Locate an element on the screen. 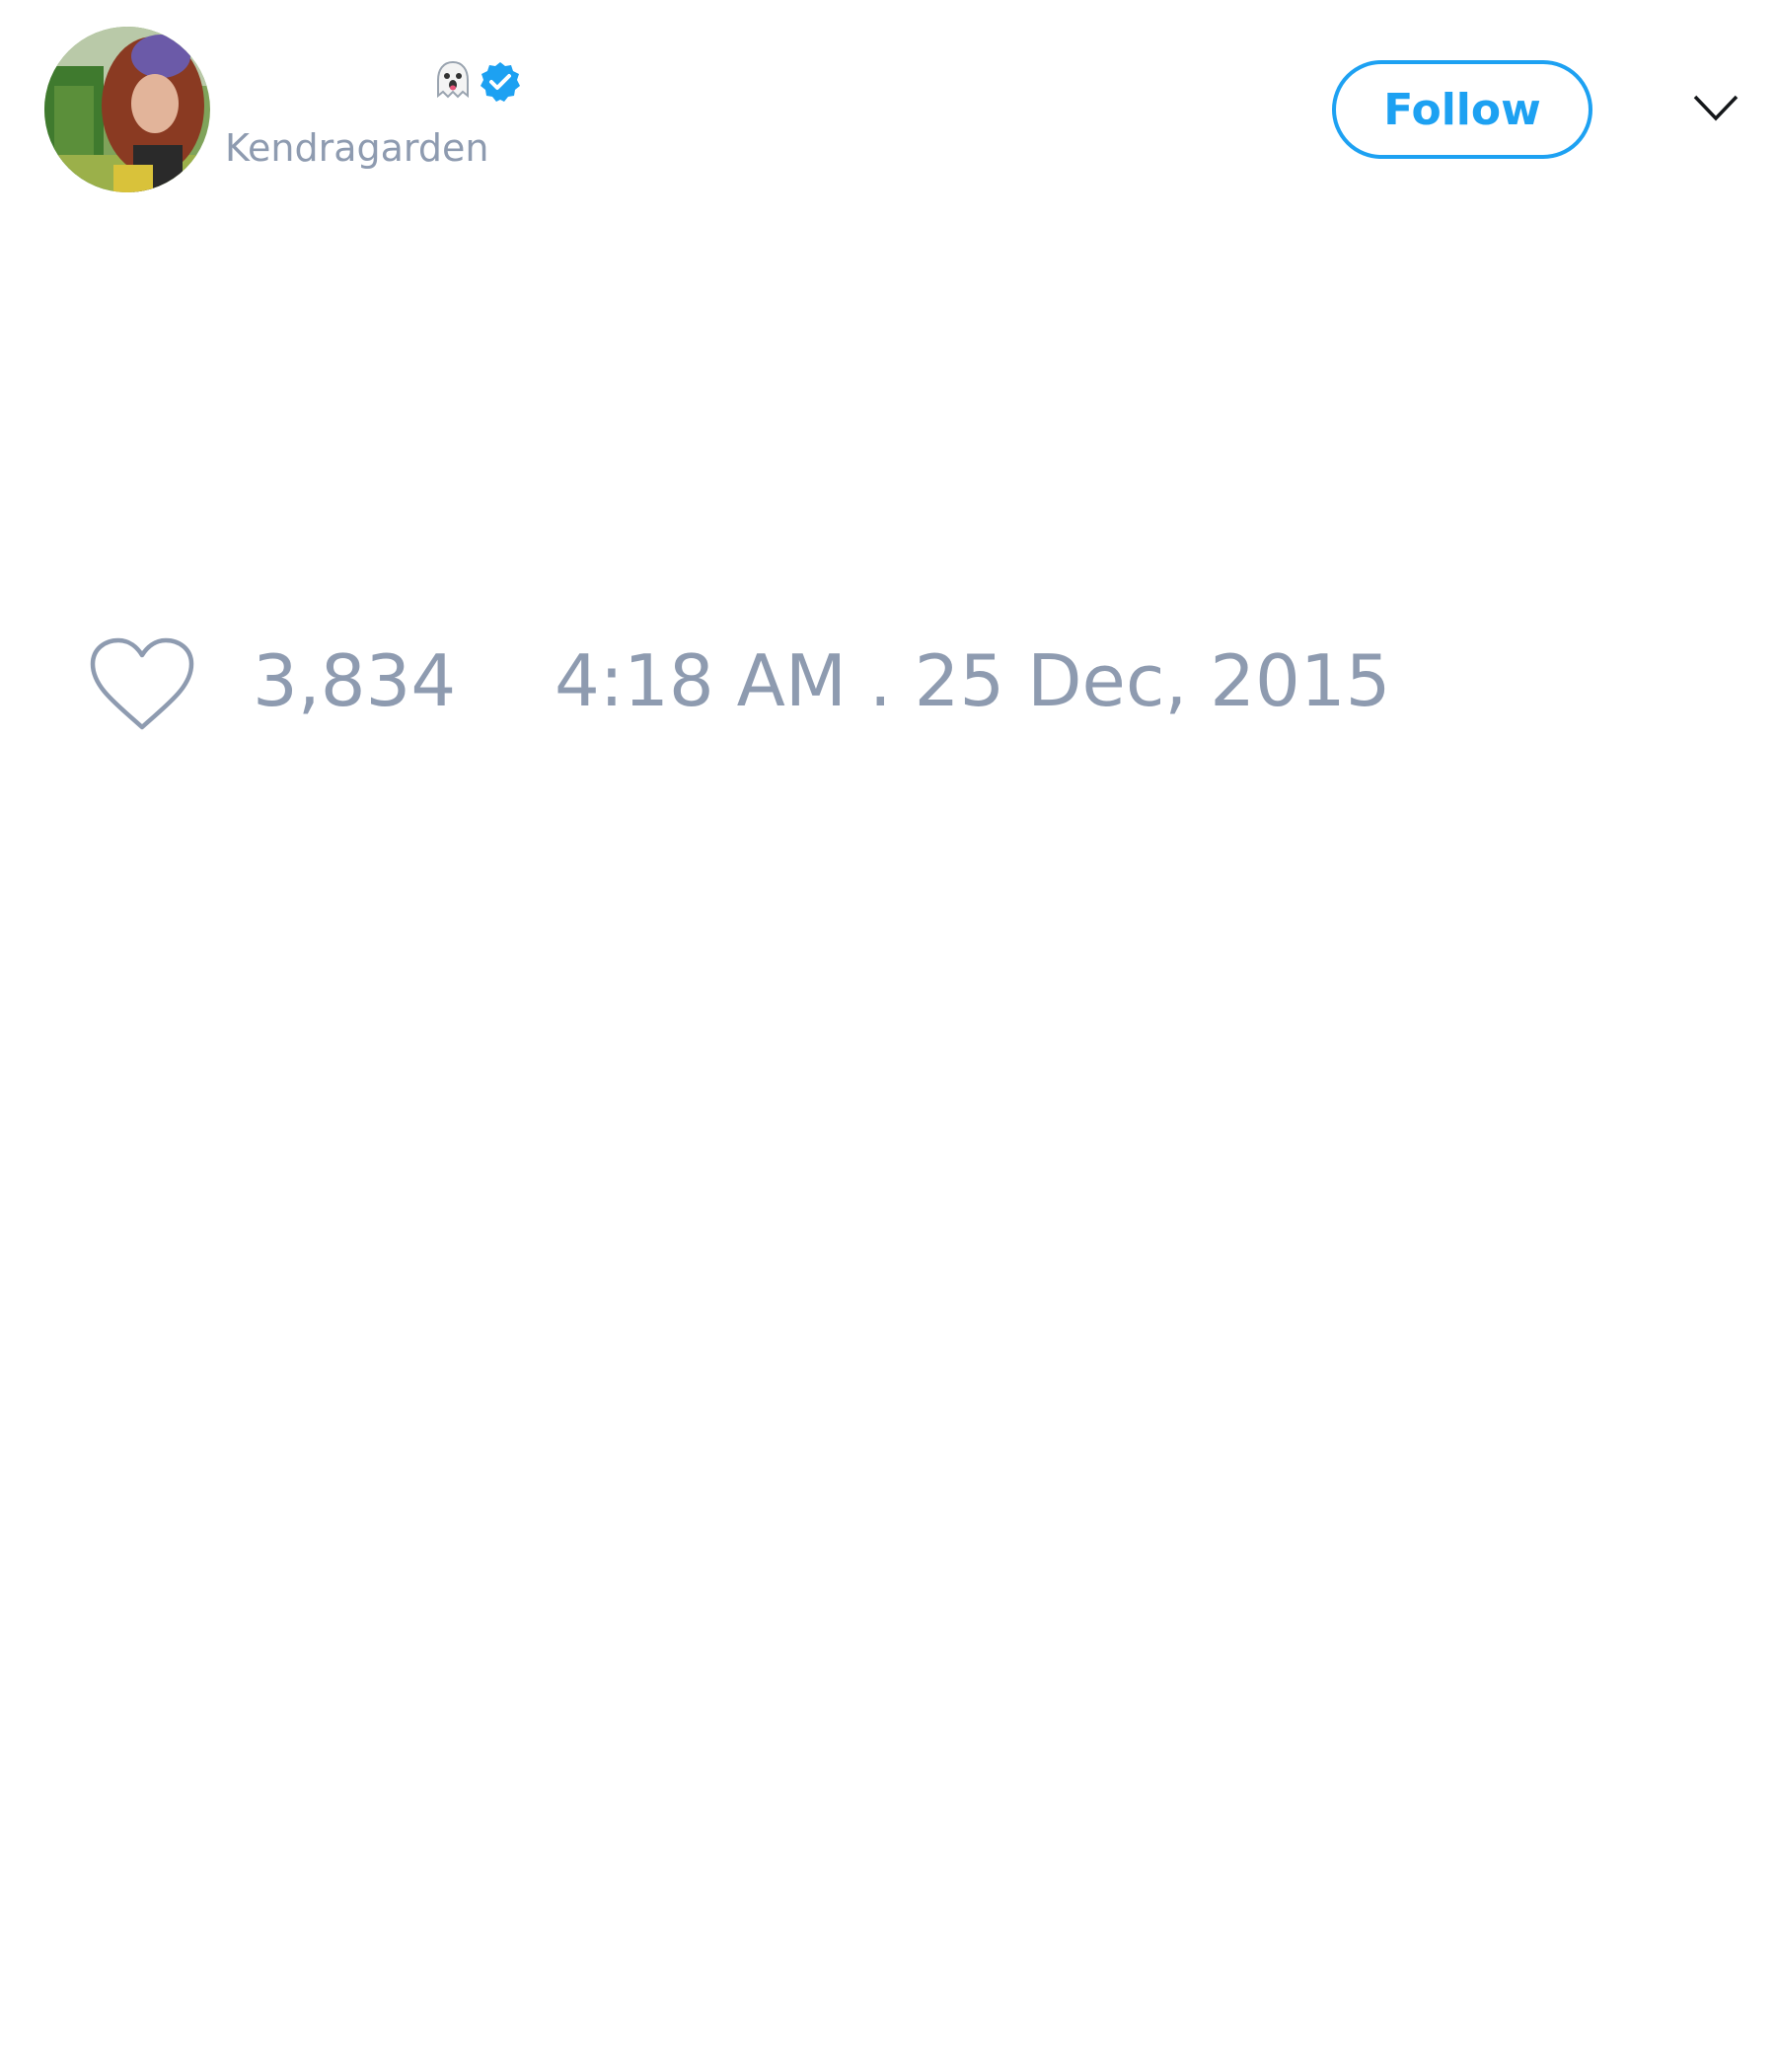  ghost-emoji-icon is located at coordinates (453, 82).